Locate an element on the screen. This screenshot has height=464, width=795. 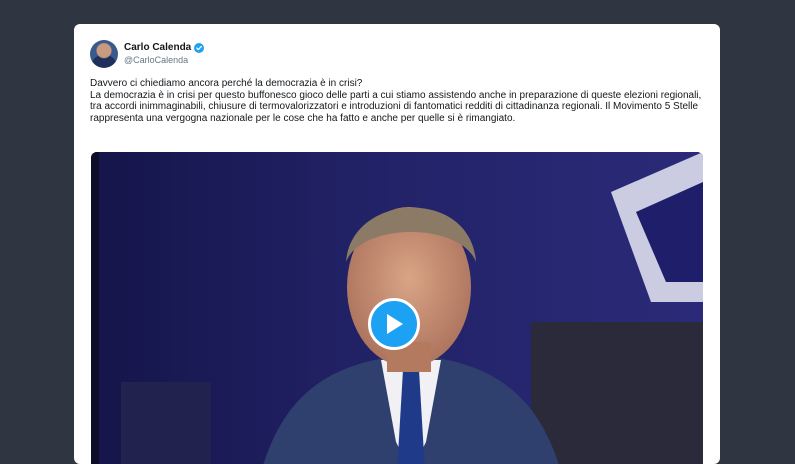
avatar is located at coordinates (104, 54).